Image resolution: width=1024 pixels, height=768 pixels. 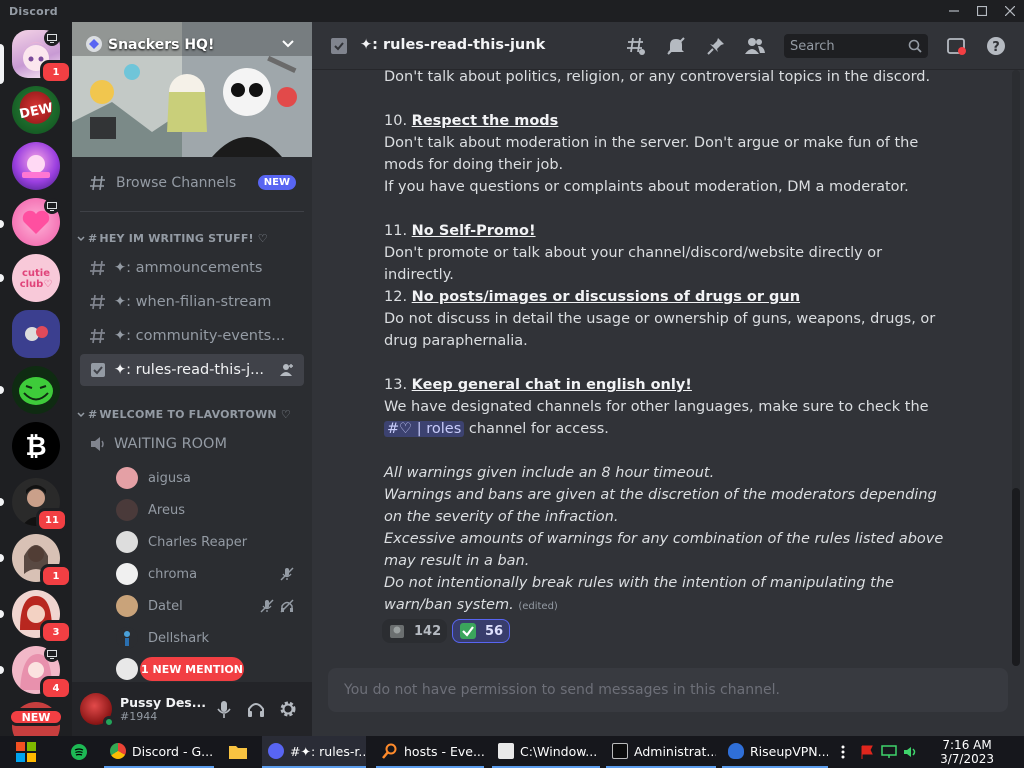 I want to click on minimize-button, so click(x=954, y=11).